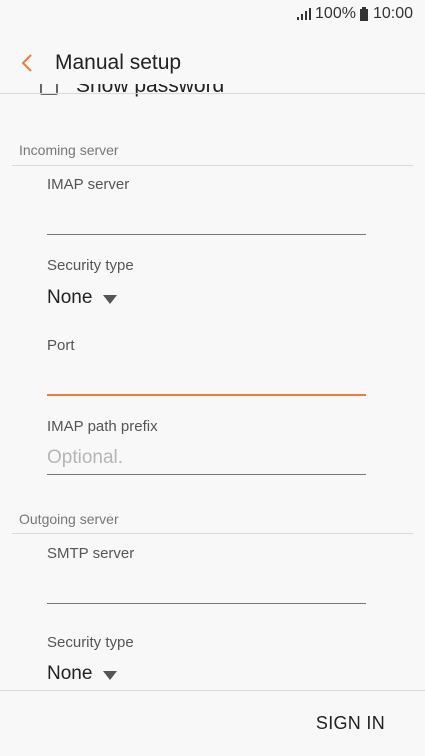  Describe the element at coordinates (69, 150) in the screenshot. I see `incoming-server-header: Incoming server` at that location.